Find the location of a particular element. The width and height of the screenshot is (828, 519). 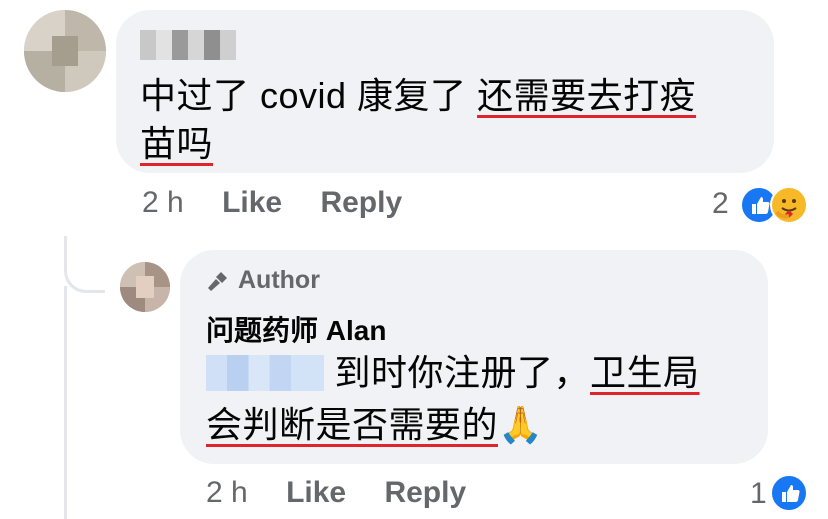

like-icon is located at coordinates (789, 493).